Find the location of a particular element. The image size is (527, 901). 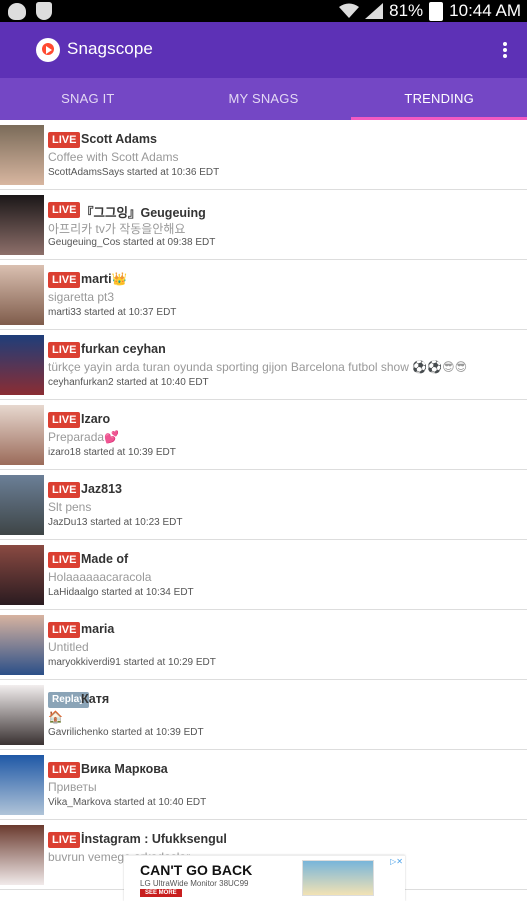

play-icon is located at coordinates (17, 11).